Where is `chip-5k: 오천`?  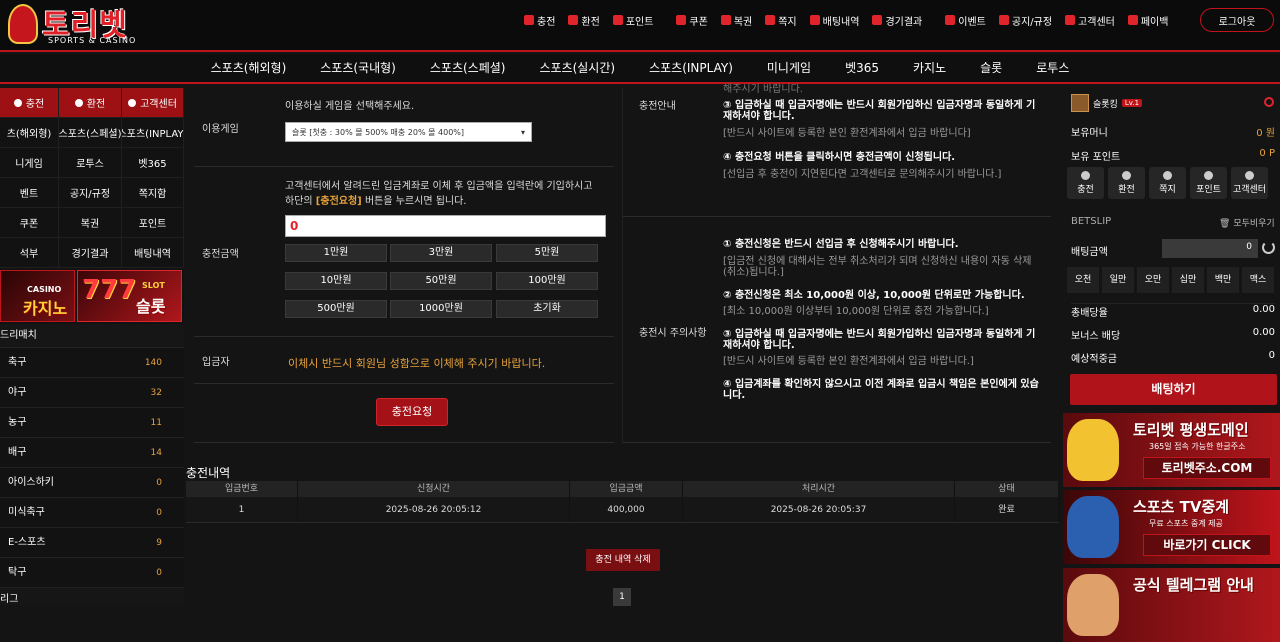
chip-5k: 오천 is located at coordinates (1083, 280).